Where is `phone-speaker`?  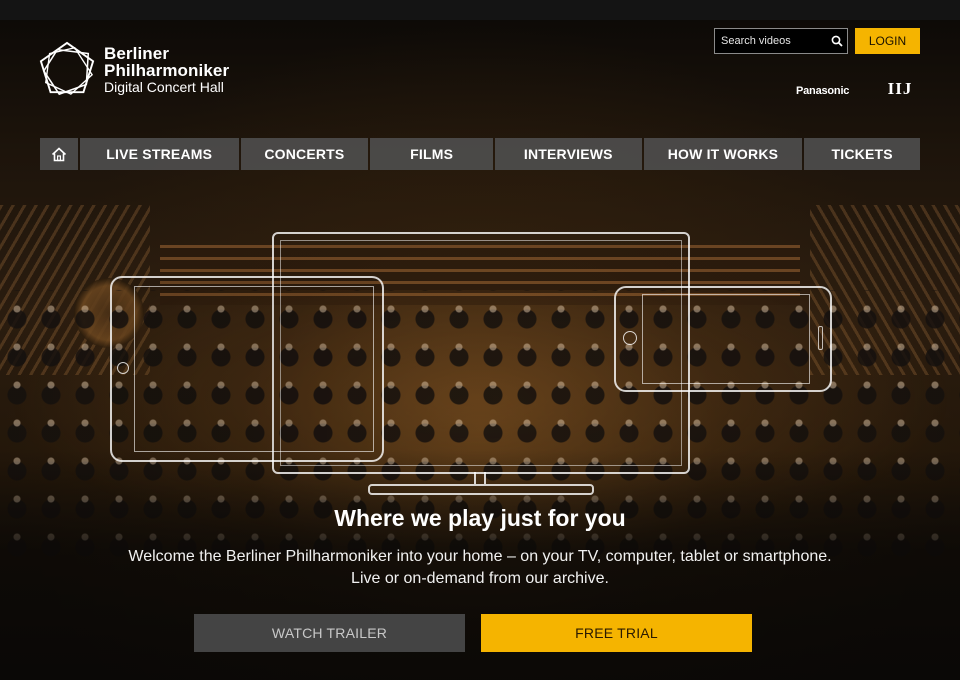 phone-speaker is located at coordinates (820, 338).